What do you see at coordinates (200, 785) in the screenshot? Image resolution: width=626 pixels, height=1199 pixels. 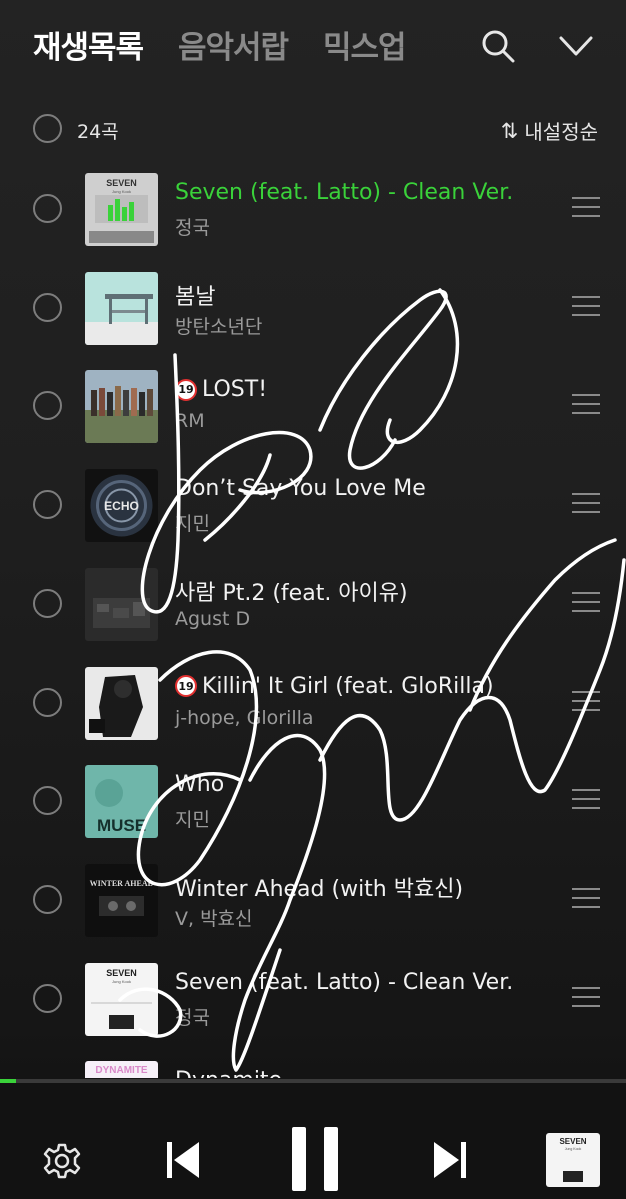 I see `track-title: Who` at bounding box center [200, 785].